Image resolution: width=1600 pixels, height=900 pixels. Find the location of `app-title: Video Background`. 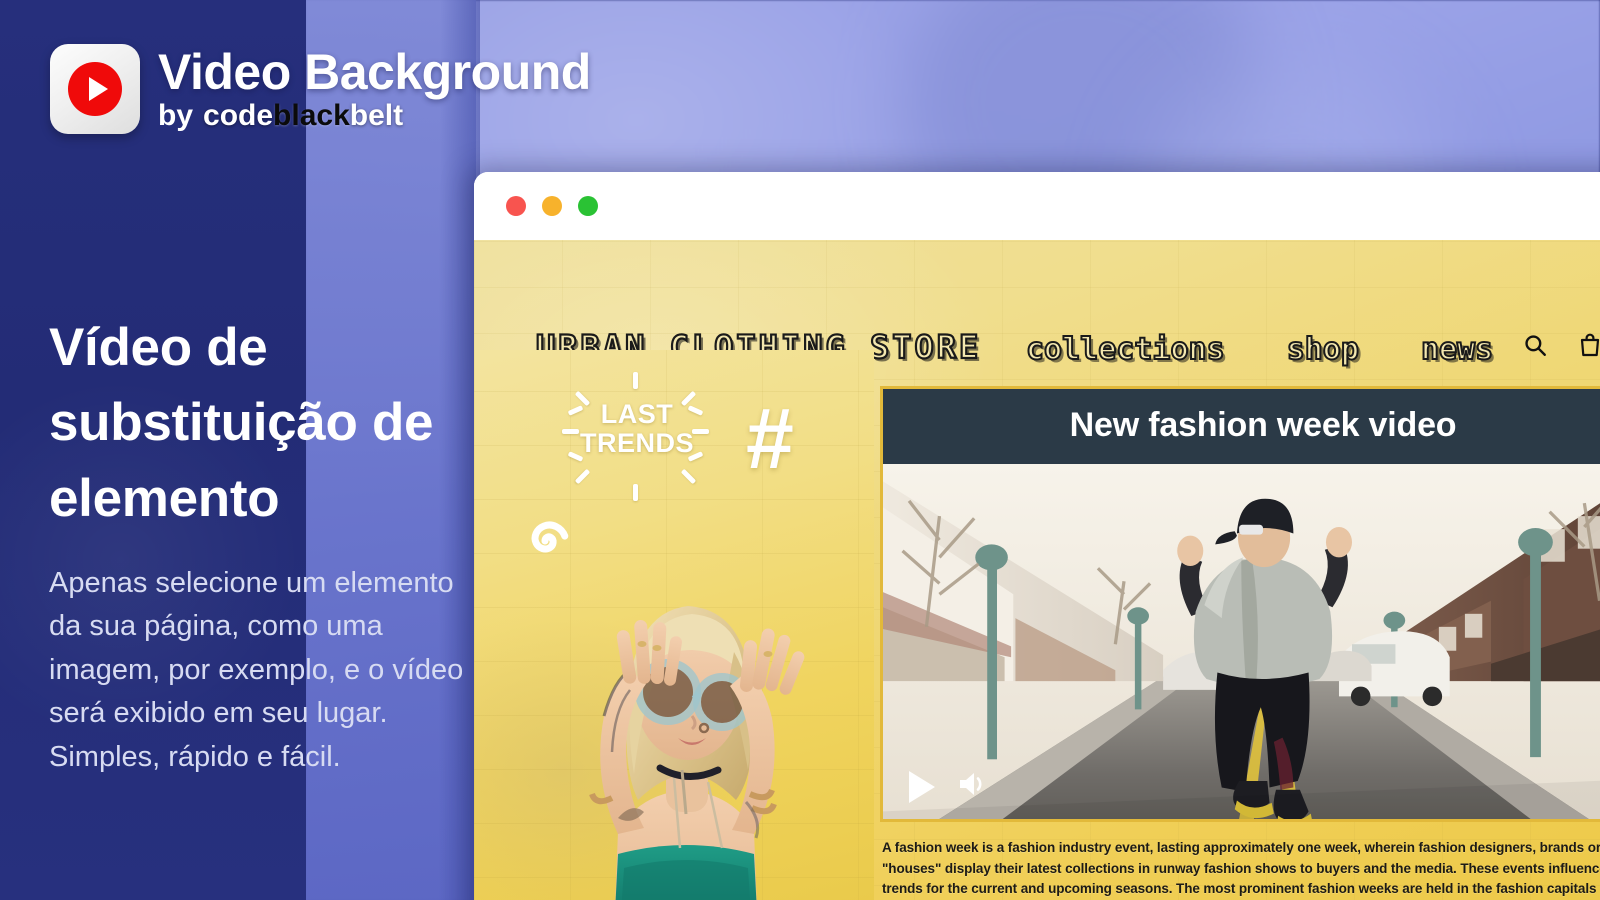

app-title: Video Background is located at coordinates (374, 72).